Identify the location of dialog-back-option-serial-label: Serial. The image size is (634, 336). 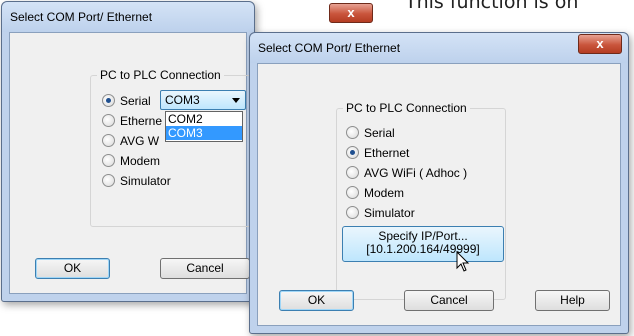
(135, 101).